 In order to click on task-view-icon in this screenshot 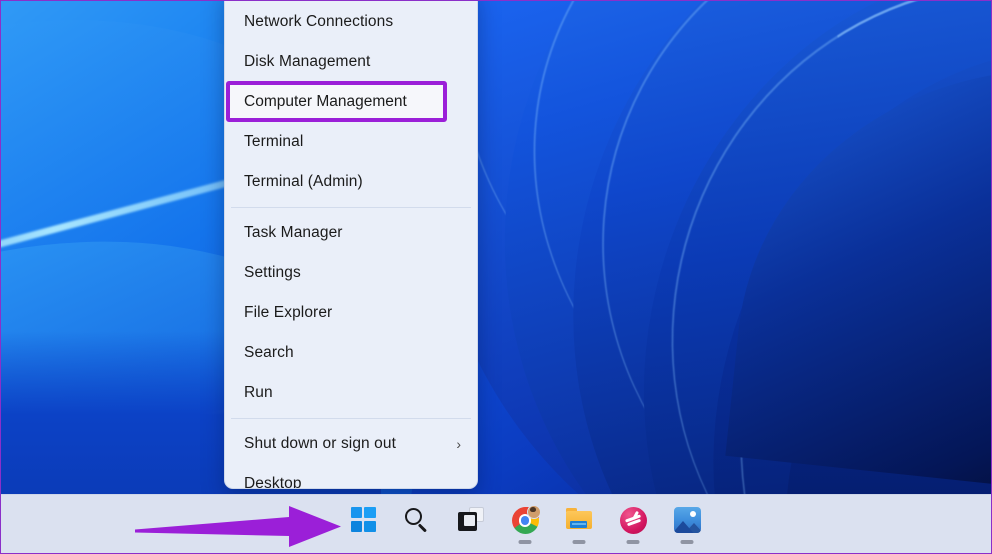, I will do `click(471, 519)`.